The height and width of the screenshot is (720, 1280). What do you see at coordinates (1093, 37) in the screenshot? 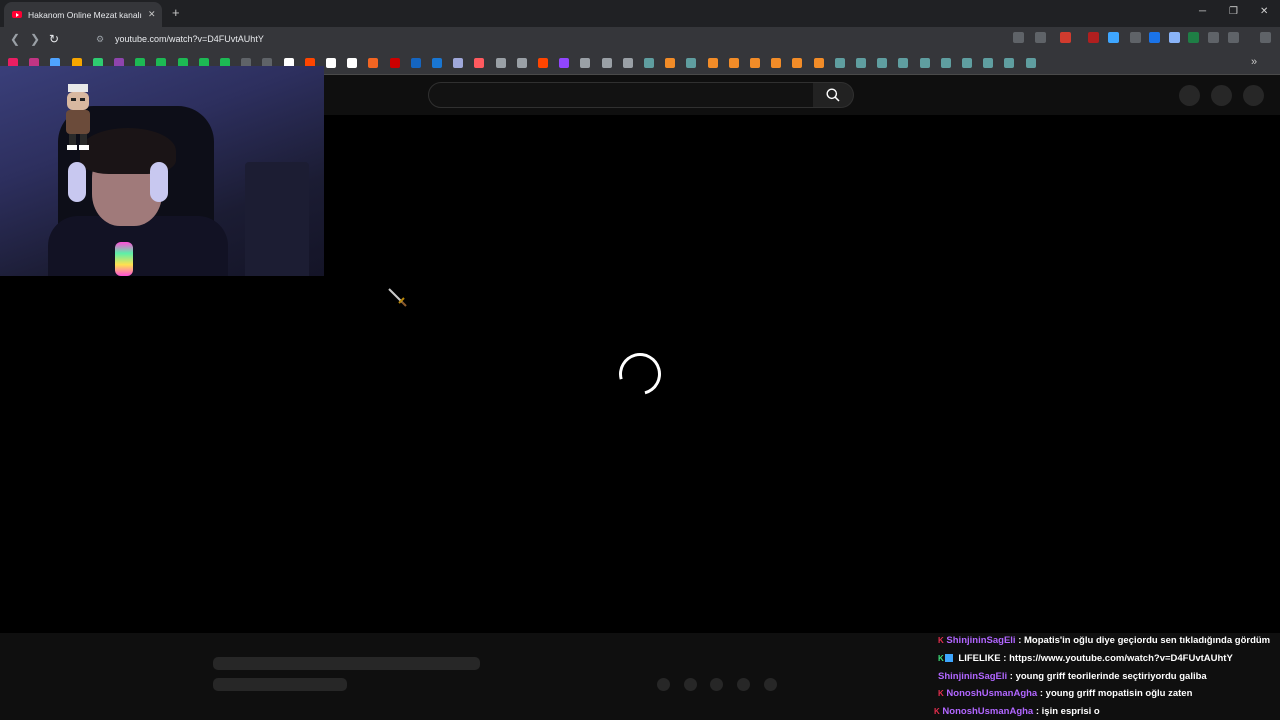
I see `ublock-icon` at bounding box center [1093, 37].